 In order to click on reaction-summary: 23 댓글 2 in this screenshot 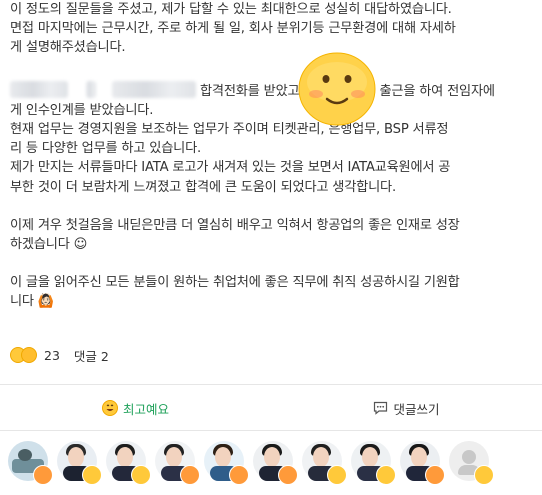, I will do `click(59, 355)`.